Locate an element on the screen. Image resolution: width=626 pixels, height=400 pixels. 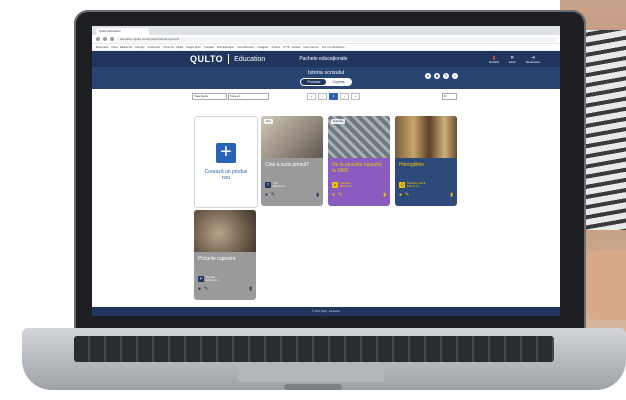
brand-logo: QULTO is located at coordinates (206, 59).